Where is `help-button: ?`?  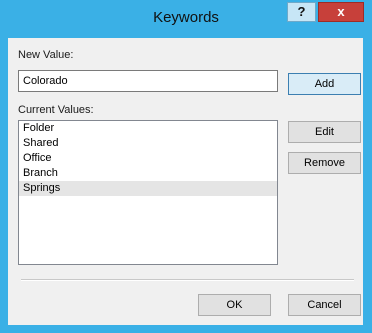 help-button: ? is located at coordinates (301, 12).